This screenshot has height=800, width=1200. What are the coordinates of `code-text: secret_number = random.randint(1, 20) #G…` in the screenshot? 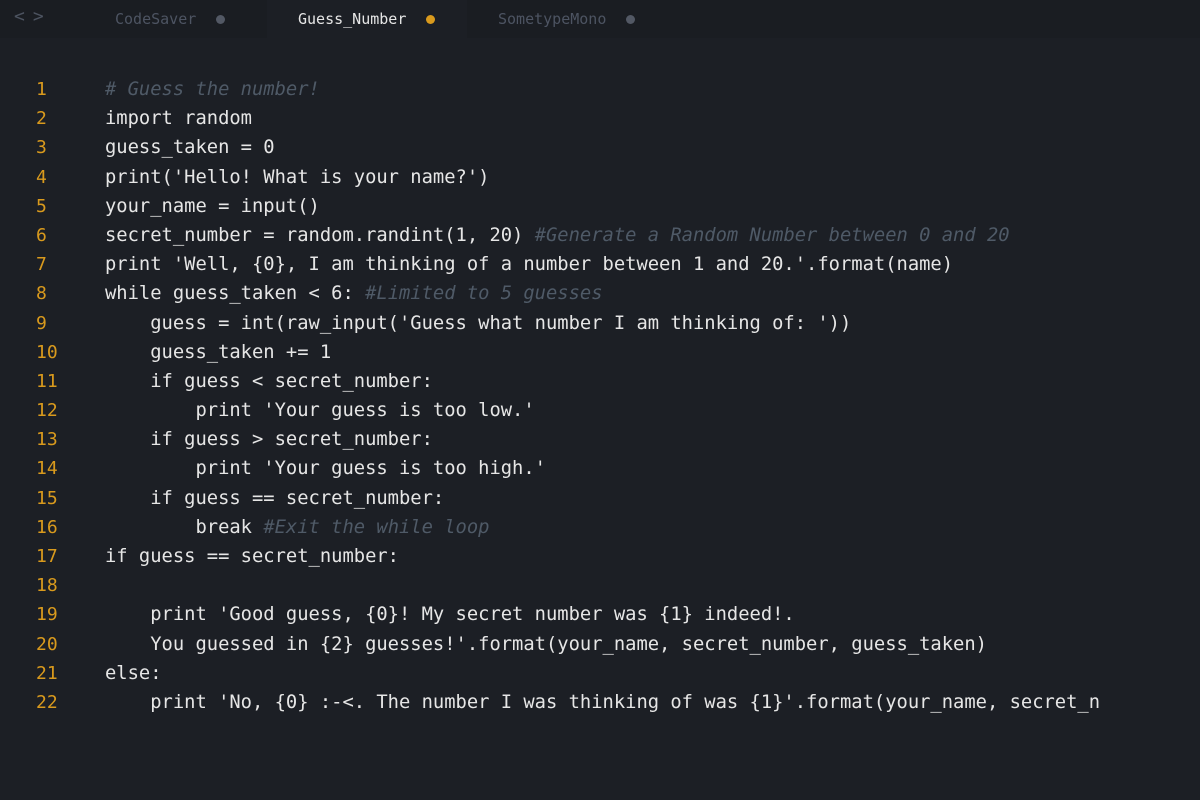 It's located at (557, 235).